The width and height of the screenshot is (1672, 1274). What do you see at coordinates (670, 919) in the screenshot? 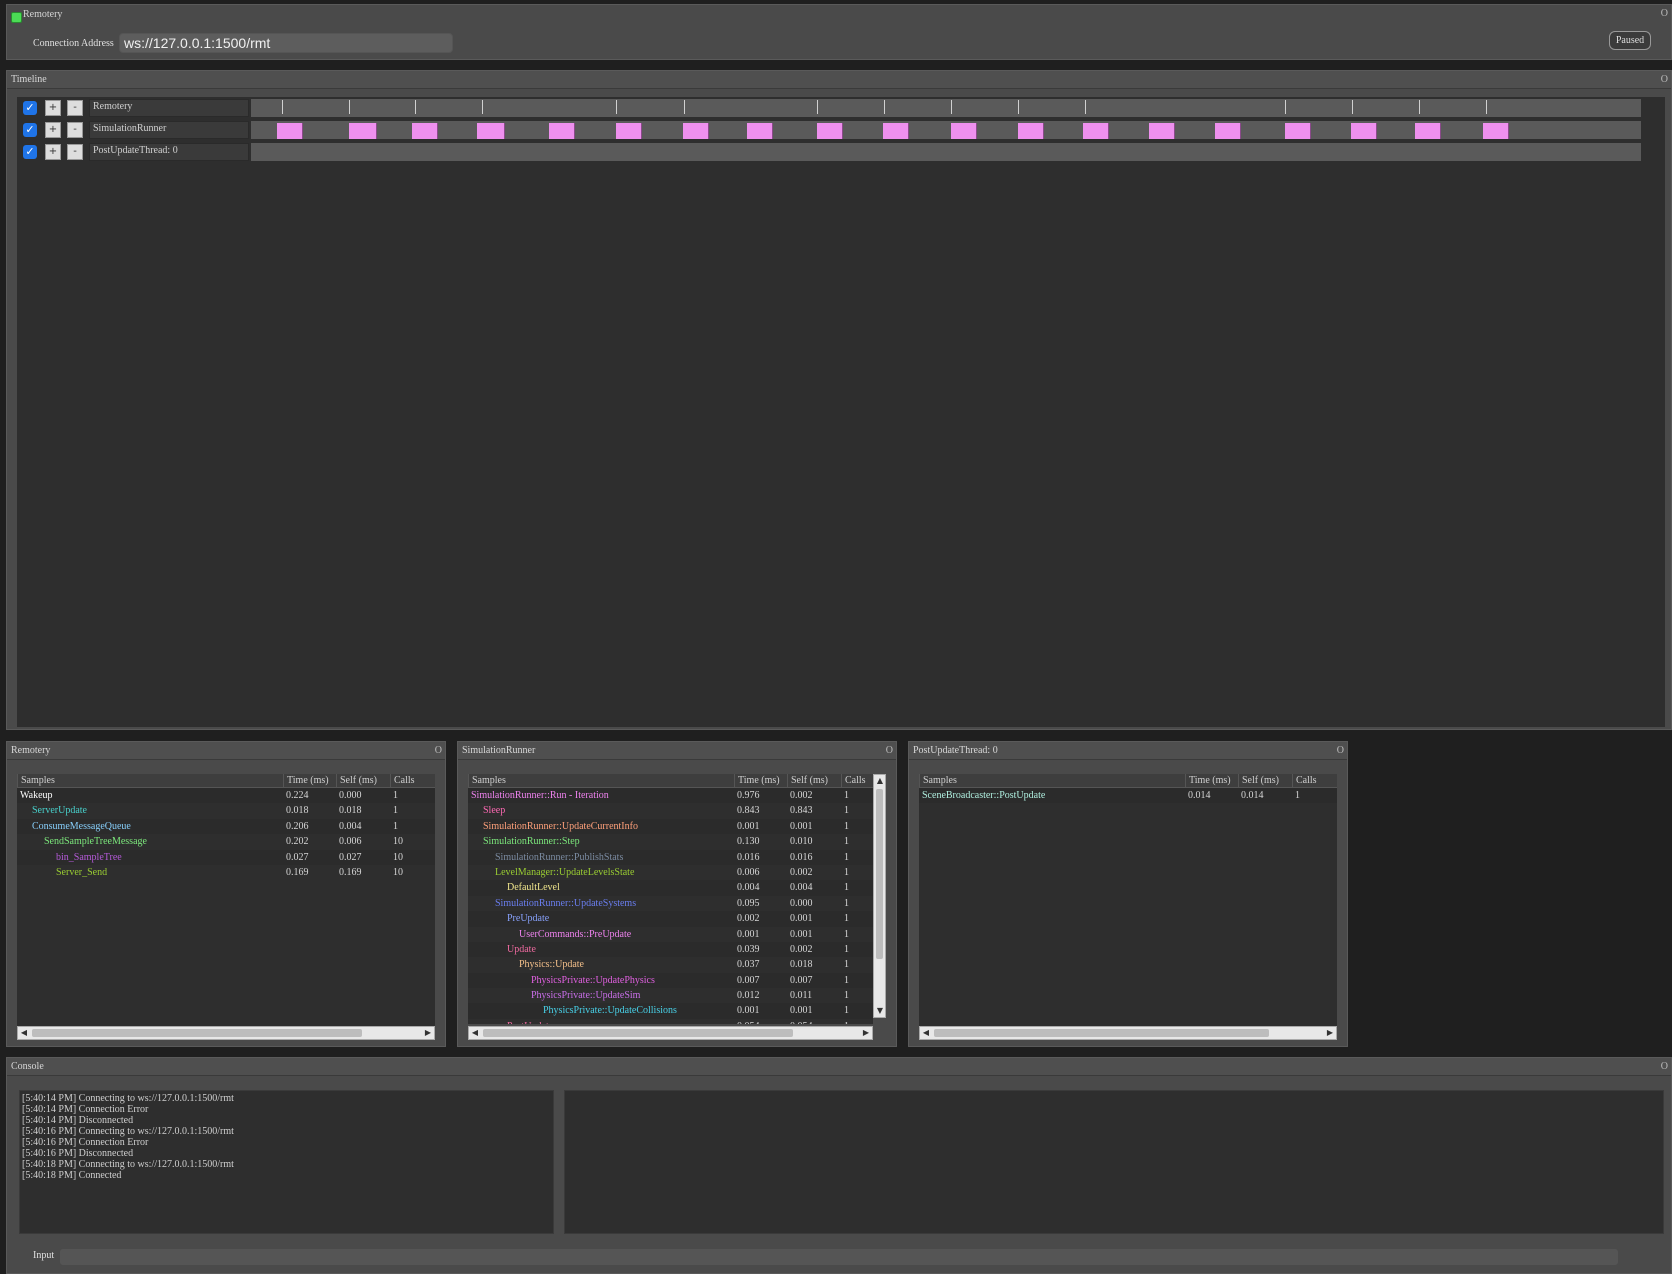
I see `sample-row: PreUpdate 0.002 0.001 1` at bounding box center [670, 919].